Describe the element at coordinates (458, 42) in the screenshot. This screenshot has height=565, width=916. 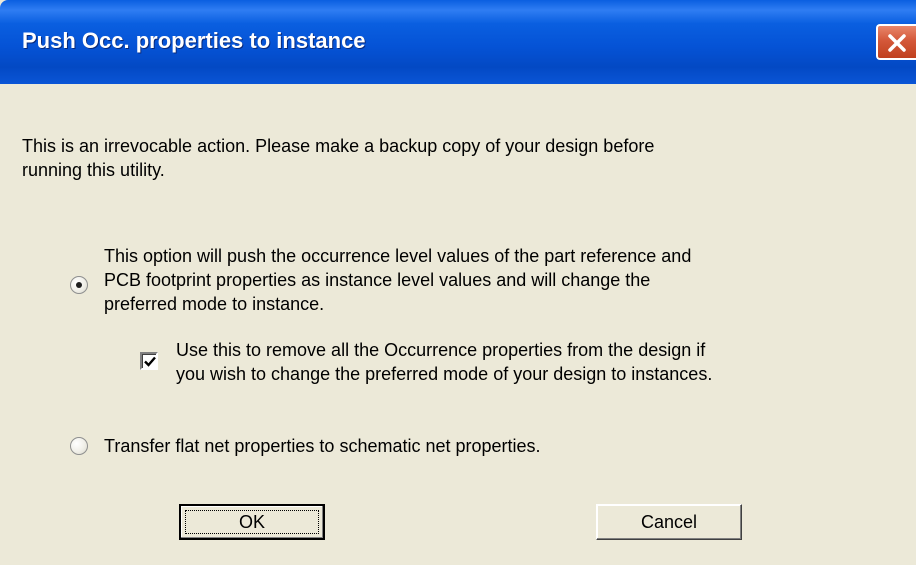
I see `title-bar: Push Occ. properties to instance` at that location.